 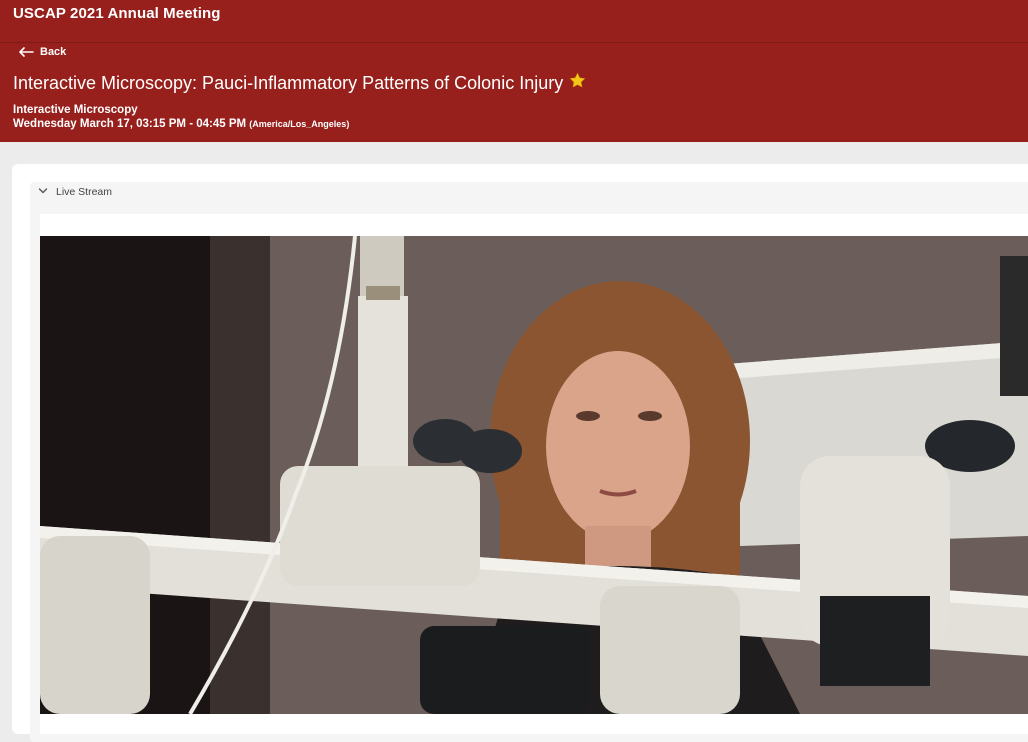 What do you see at coordinates (117, 13) in the screenshot?
I see `app-title: USCAP 2021 Annual Meeting` at bounding box center [117, 13].